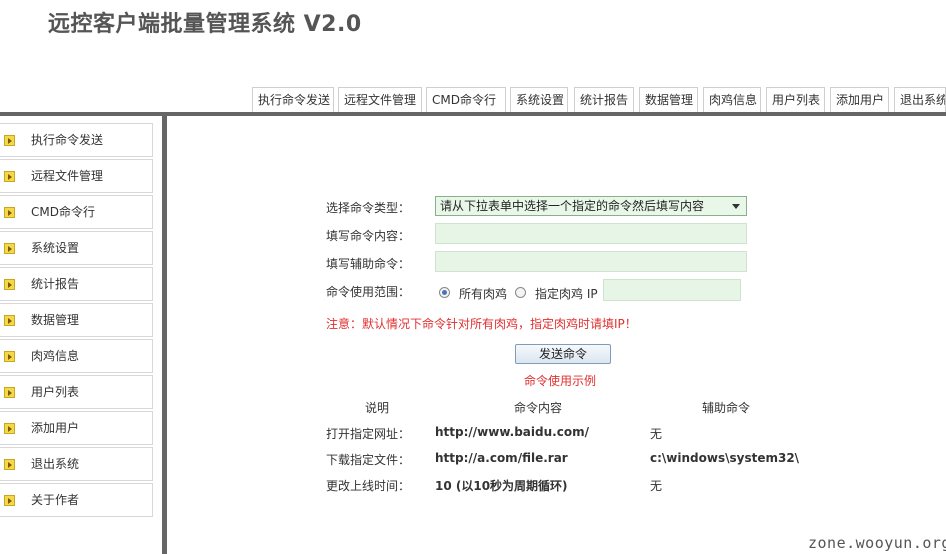  Describe the element at coordinates (572, 206) in the screenshot. I see `command-type-selected-value: 请从下拉表单中选择一个指定的命令然后填写内容` at that location.